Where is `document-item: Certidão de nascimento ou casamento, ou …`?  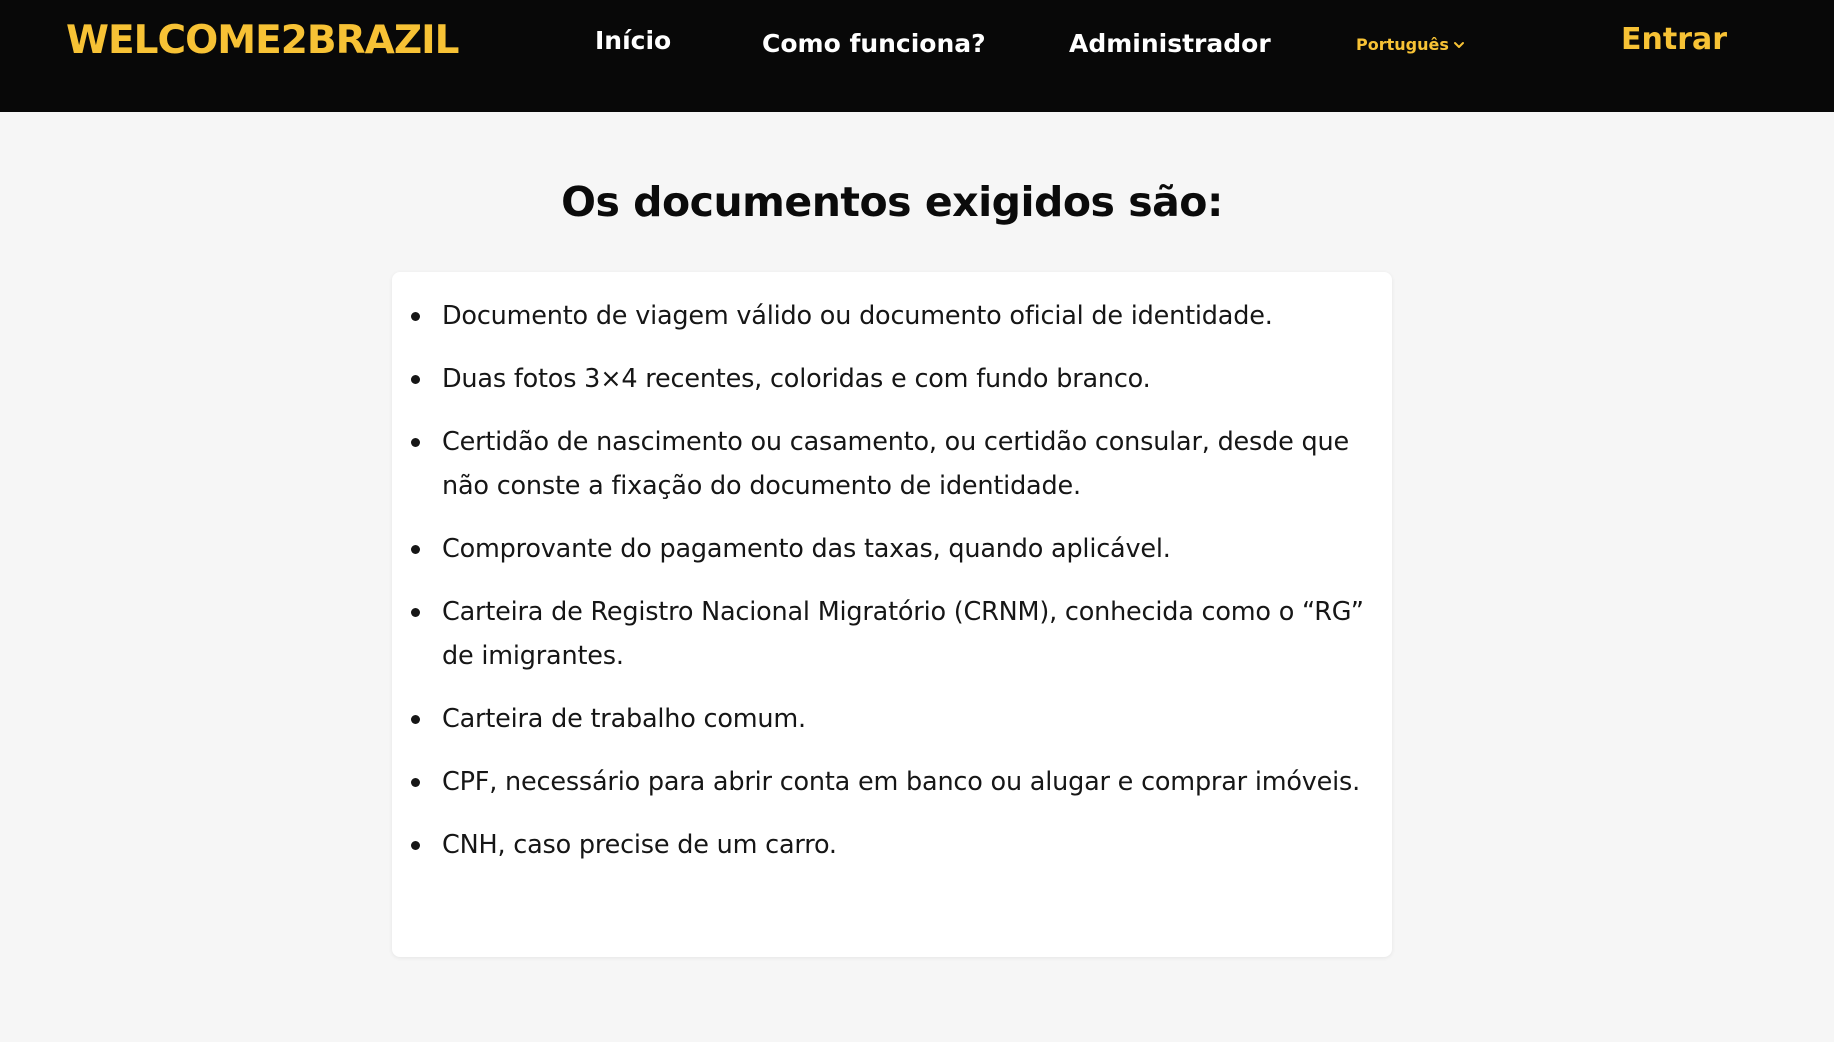
document-item: Certidão de nascimento ou casamento, ou … is located at coordinates (891, 464).